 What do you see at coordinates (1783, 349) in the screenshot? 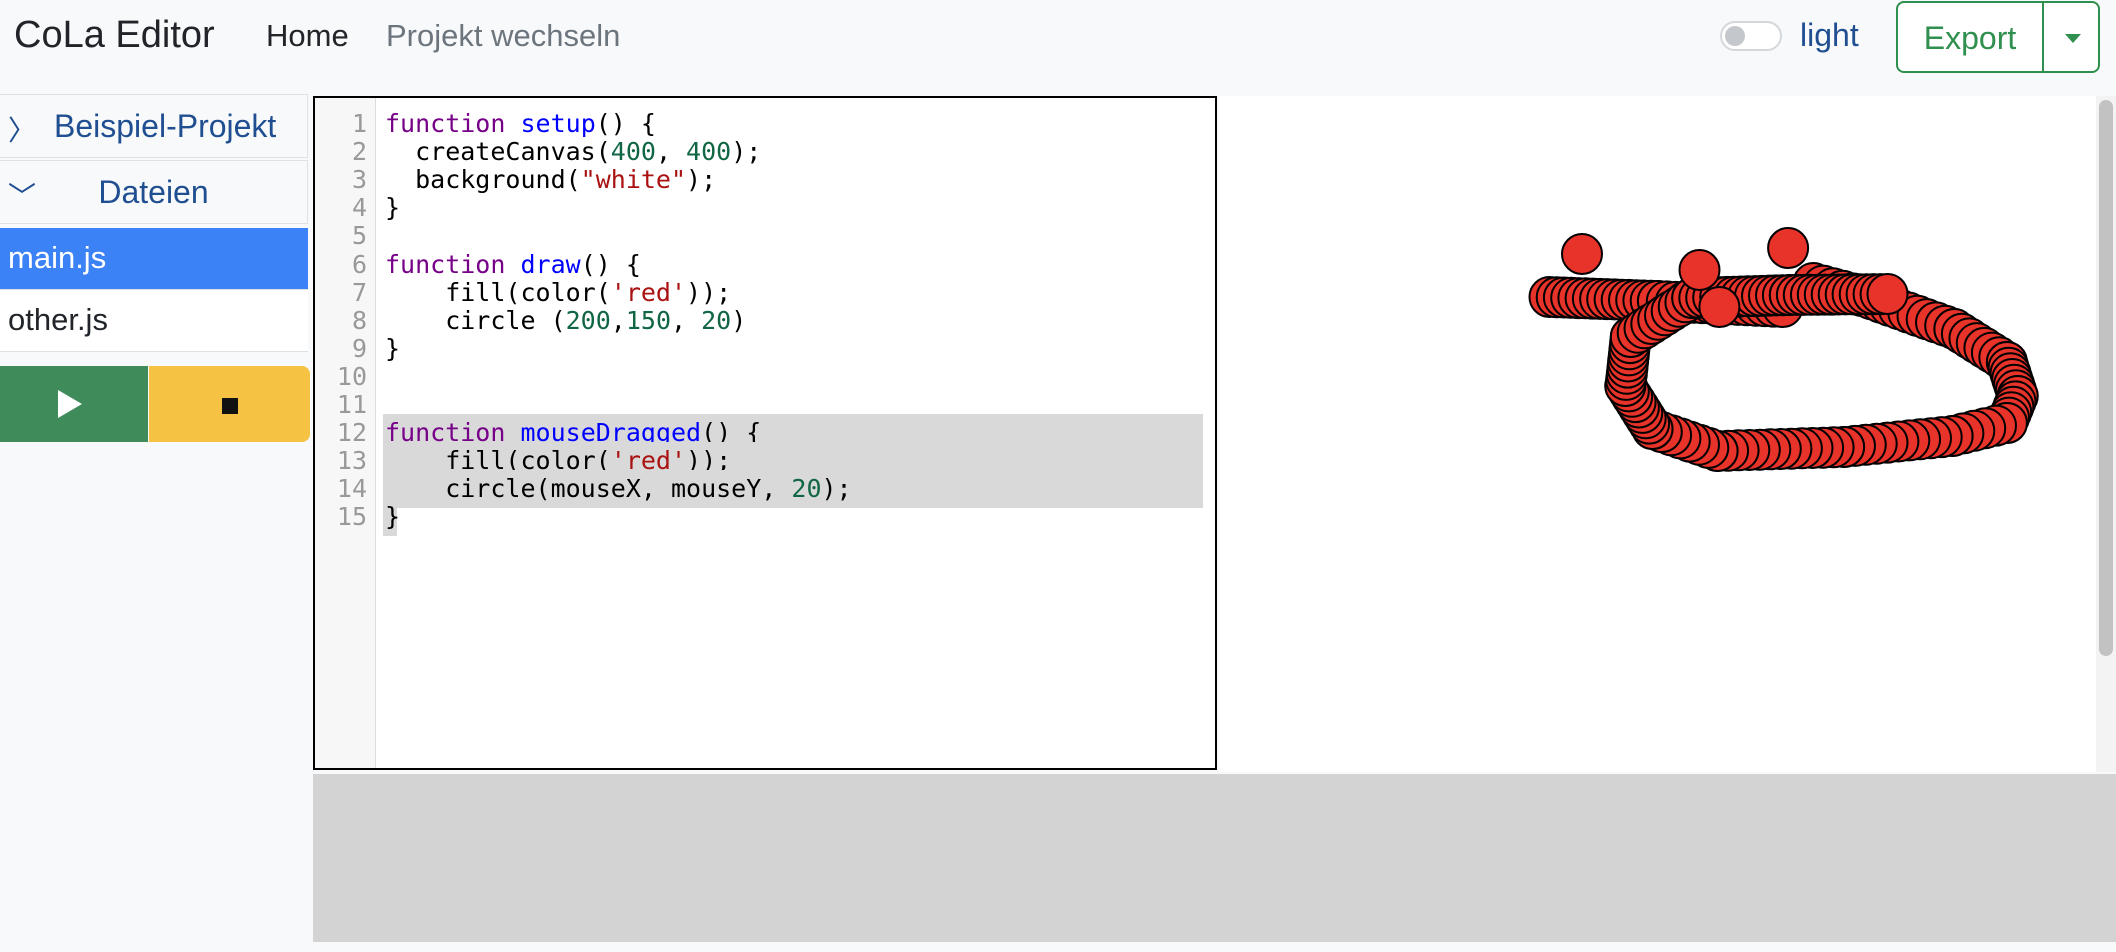
I see `sketch-drawing` at bounding box center [1783, 349].